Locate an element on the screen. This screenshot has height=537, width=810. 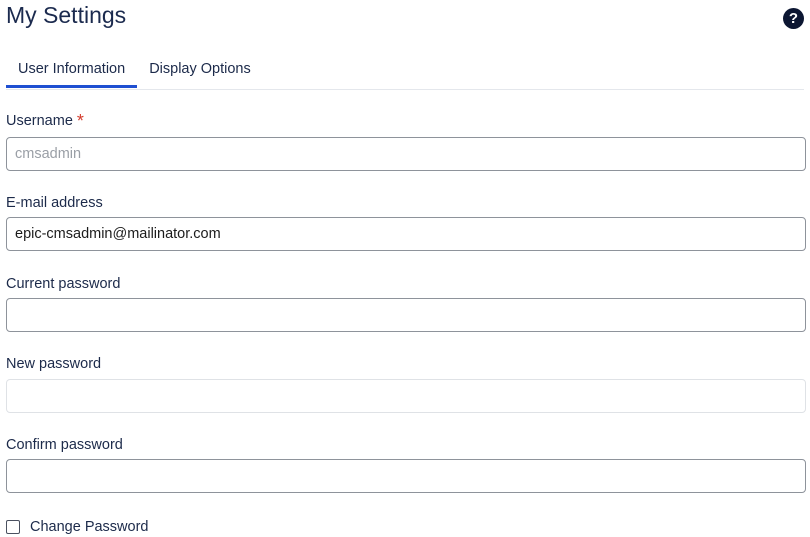
username-label: Username * is located at coordinates (45, 121).